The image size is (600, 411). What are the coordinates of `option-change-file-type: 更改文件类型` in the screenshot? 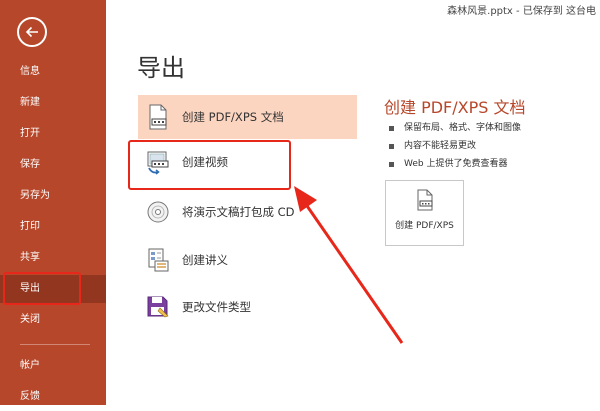 It's located at (247, 307).